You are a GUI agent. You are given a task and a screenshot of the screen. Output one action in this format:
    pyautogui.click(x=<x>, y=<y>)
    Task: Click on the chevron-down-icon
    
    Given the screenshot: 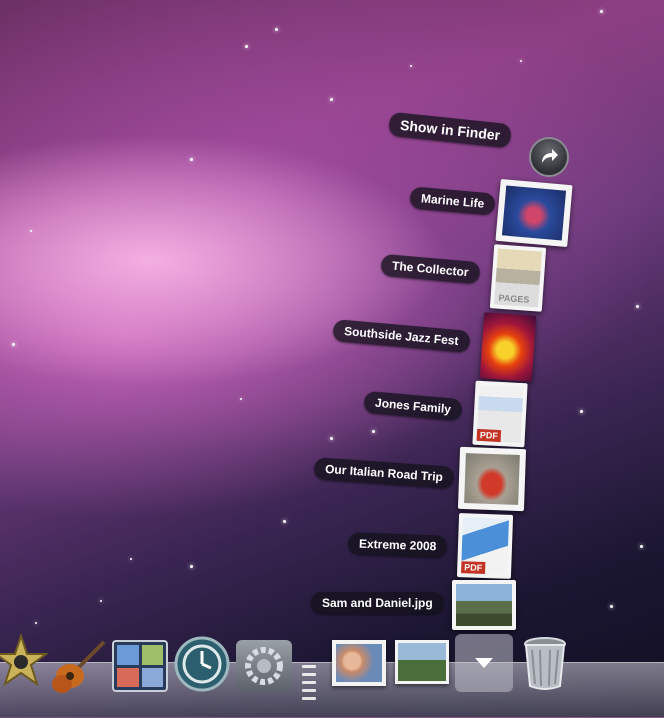 What is the action you would take?
    pyautogui.click(x=484, y=663)
    